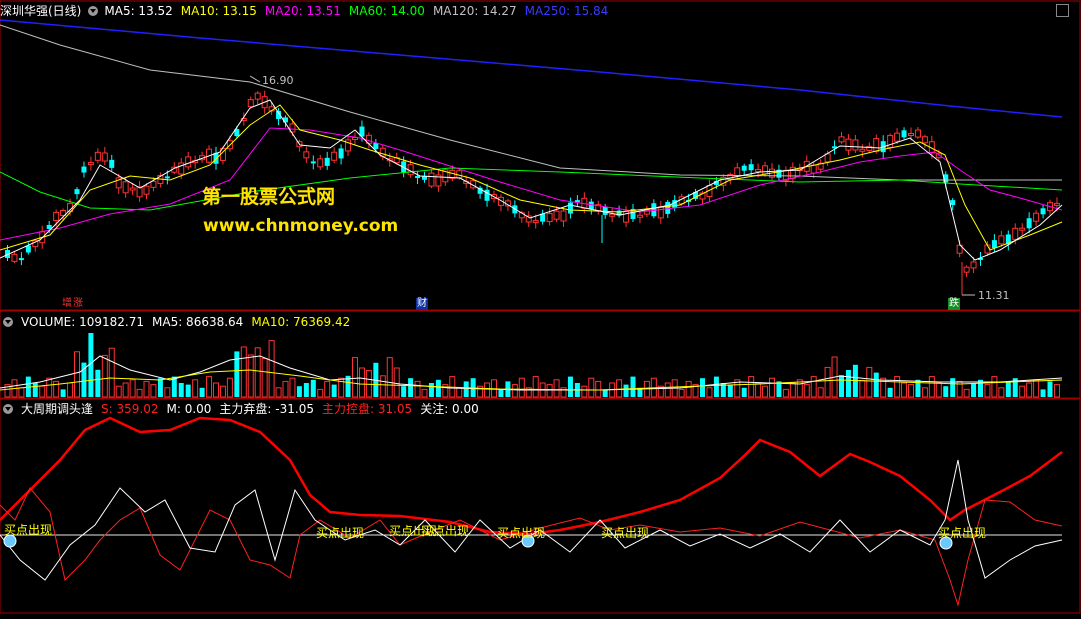 This screenshot has height=619, width=1081. I want to click on close-panel-icon, so click(1062, 10).